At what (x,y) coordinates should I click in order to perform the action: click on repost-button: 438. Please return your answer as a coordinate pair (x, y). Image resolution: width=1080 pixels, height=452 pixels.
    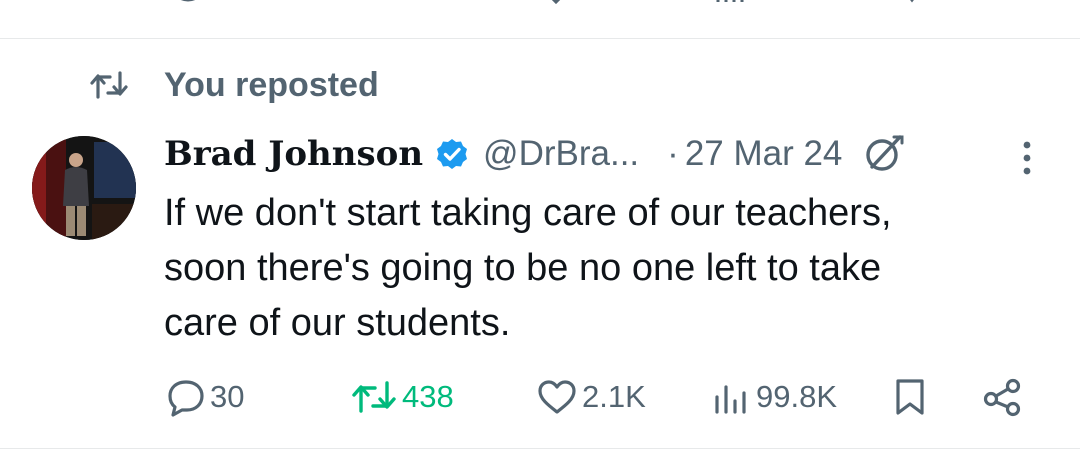
    Looking at the image, I should click on (402, 397).